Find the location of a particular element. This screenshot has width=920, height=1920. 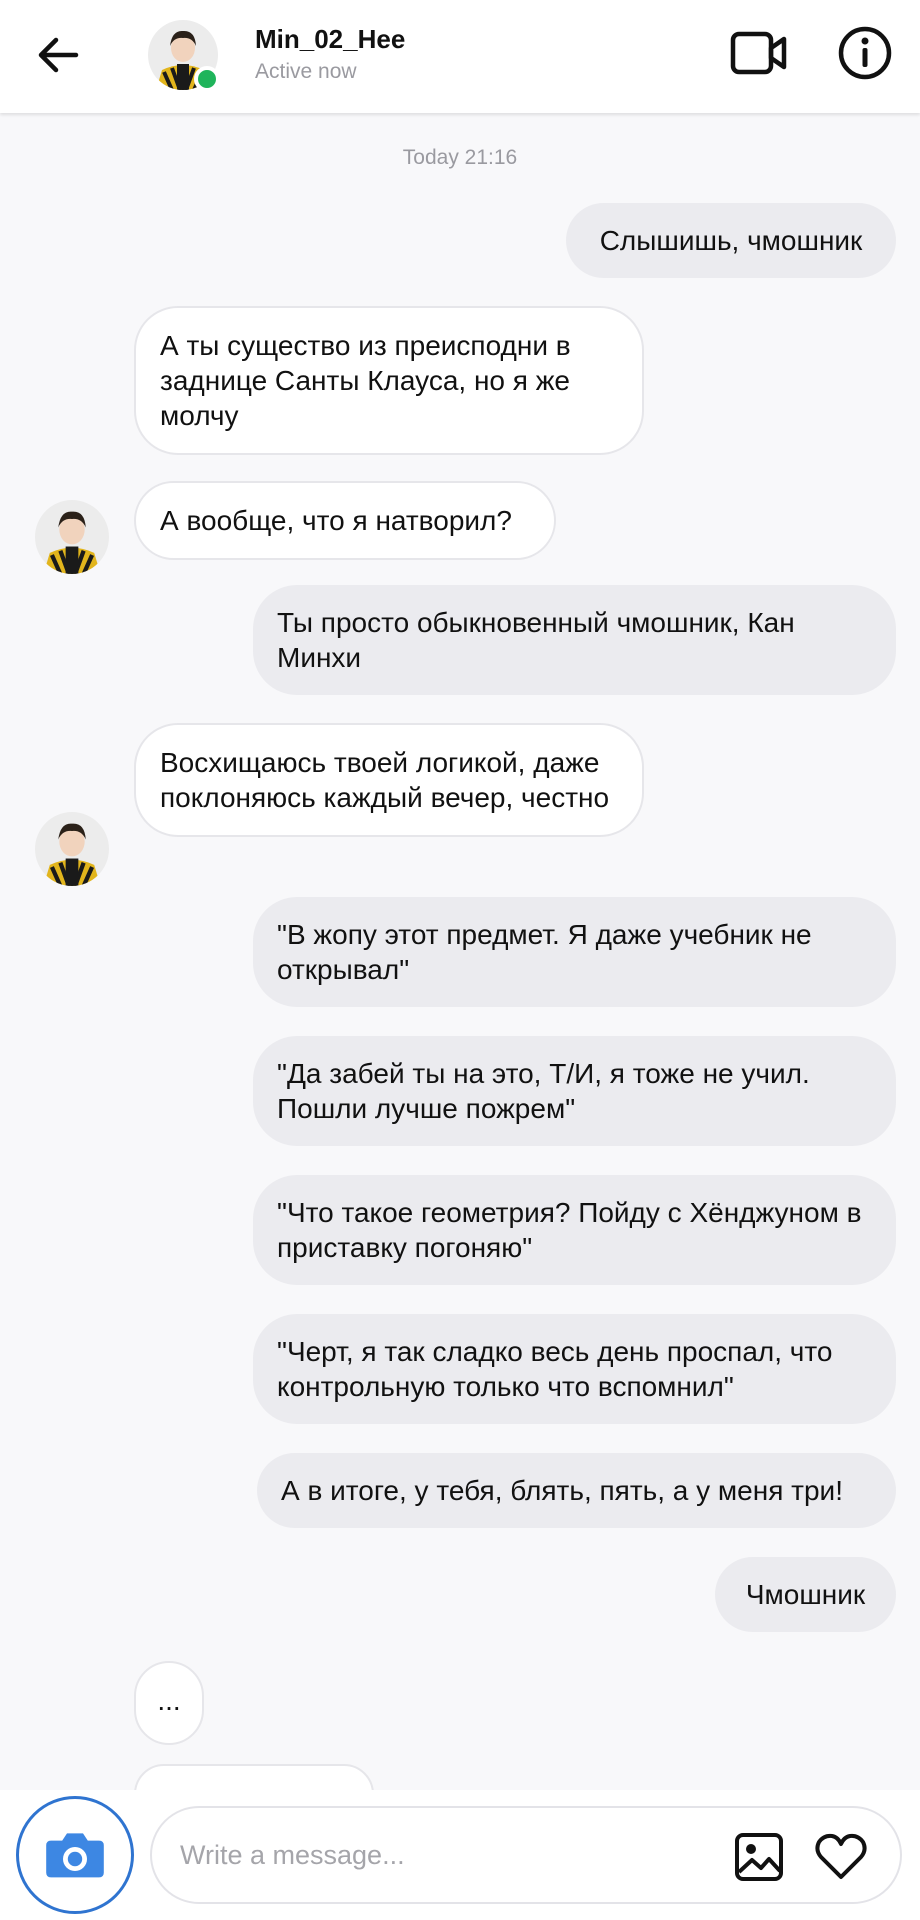

image-icon is located at coordinates (759, 1857).